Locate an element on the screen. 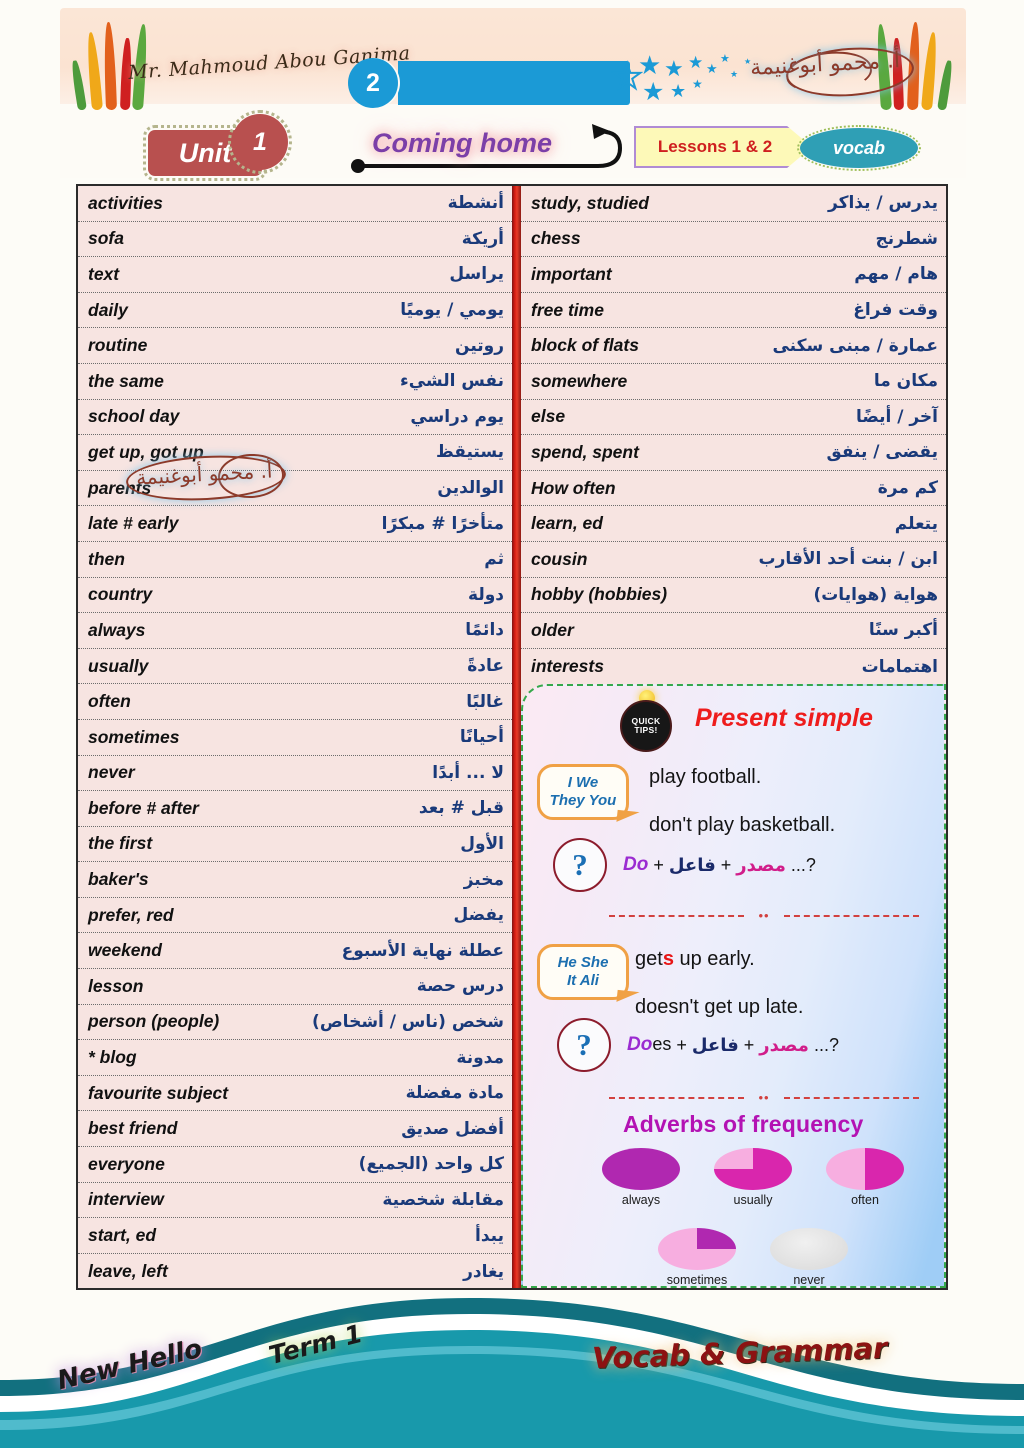  negative-singular: doesn't get up late. is located at coordinates (719, 1007).